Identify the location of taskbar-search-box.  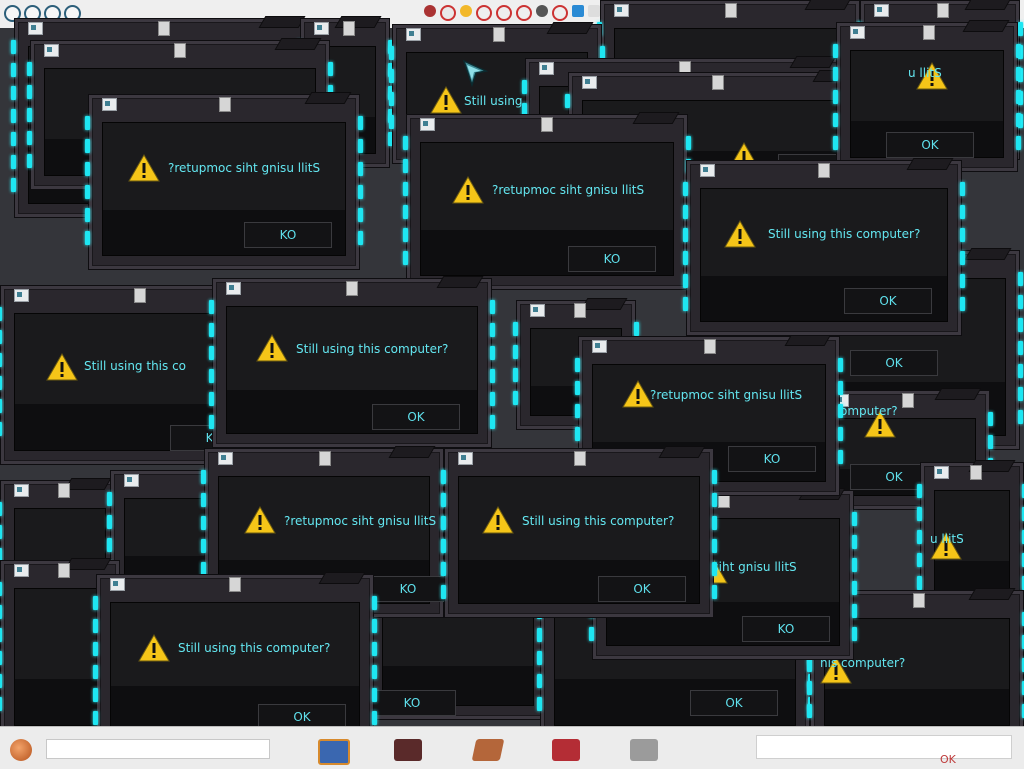
(158, 749).